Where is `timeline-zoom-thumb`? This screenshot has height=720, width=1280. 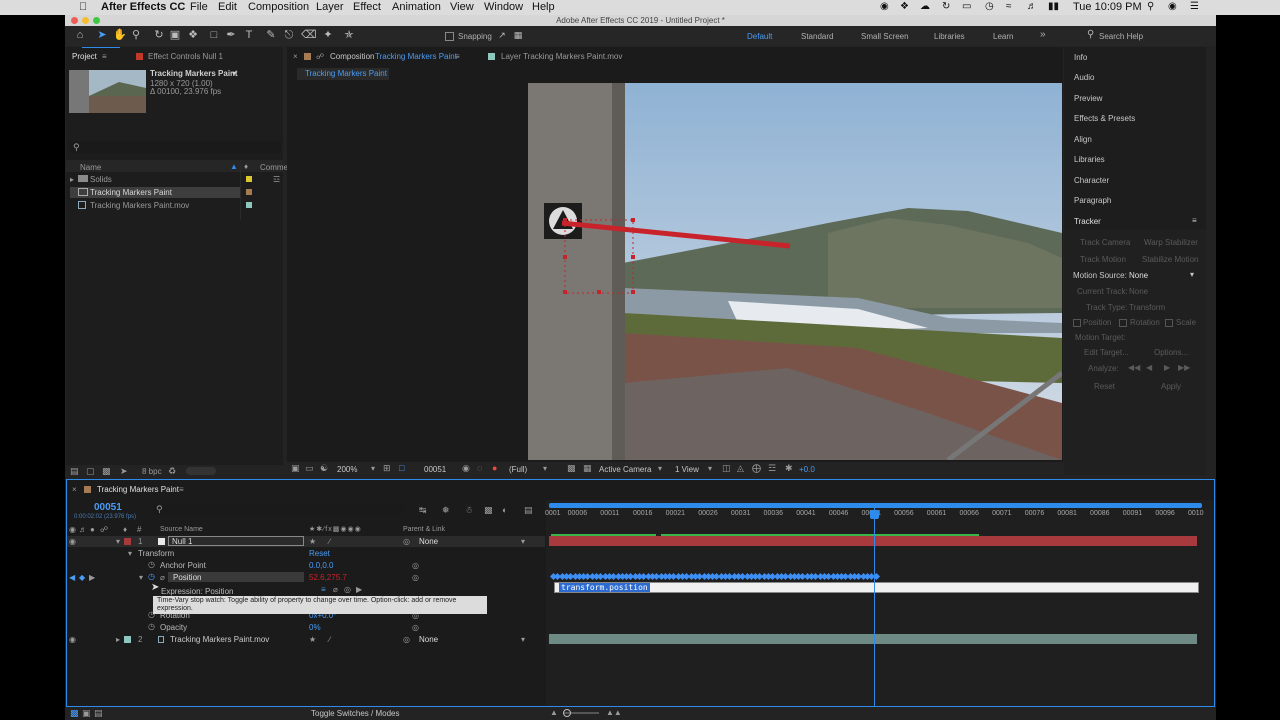 timeline-zoom-thumb is located at coordinates (567, 713).